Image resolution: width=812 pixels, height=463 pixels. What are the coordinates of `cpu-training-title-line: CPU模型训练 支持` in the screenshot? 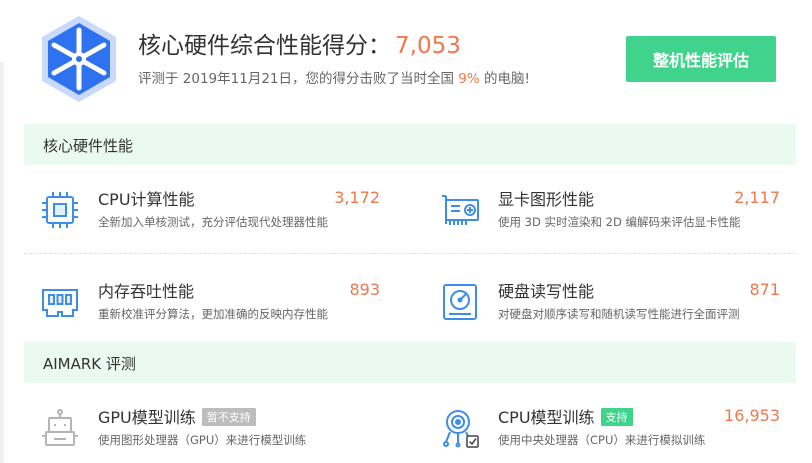 It's located at (565, 416).